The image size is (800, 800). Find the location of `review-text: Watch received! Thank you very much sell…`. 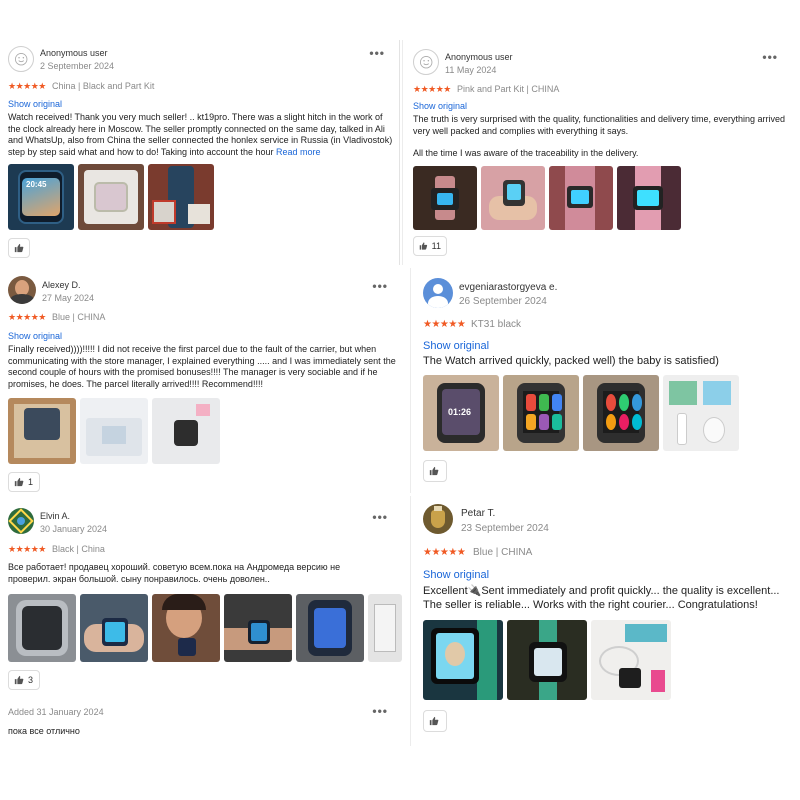

review-text: Watch received! Thank you very much sell… is located at coordinates (202, 135).